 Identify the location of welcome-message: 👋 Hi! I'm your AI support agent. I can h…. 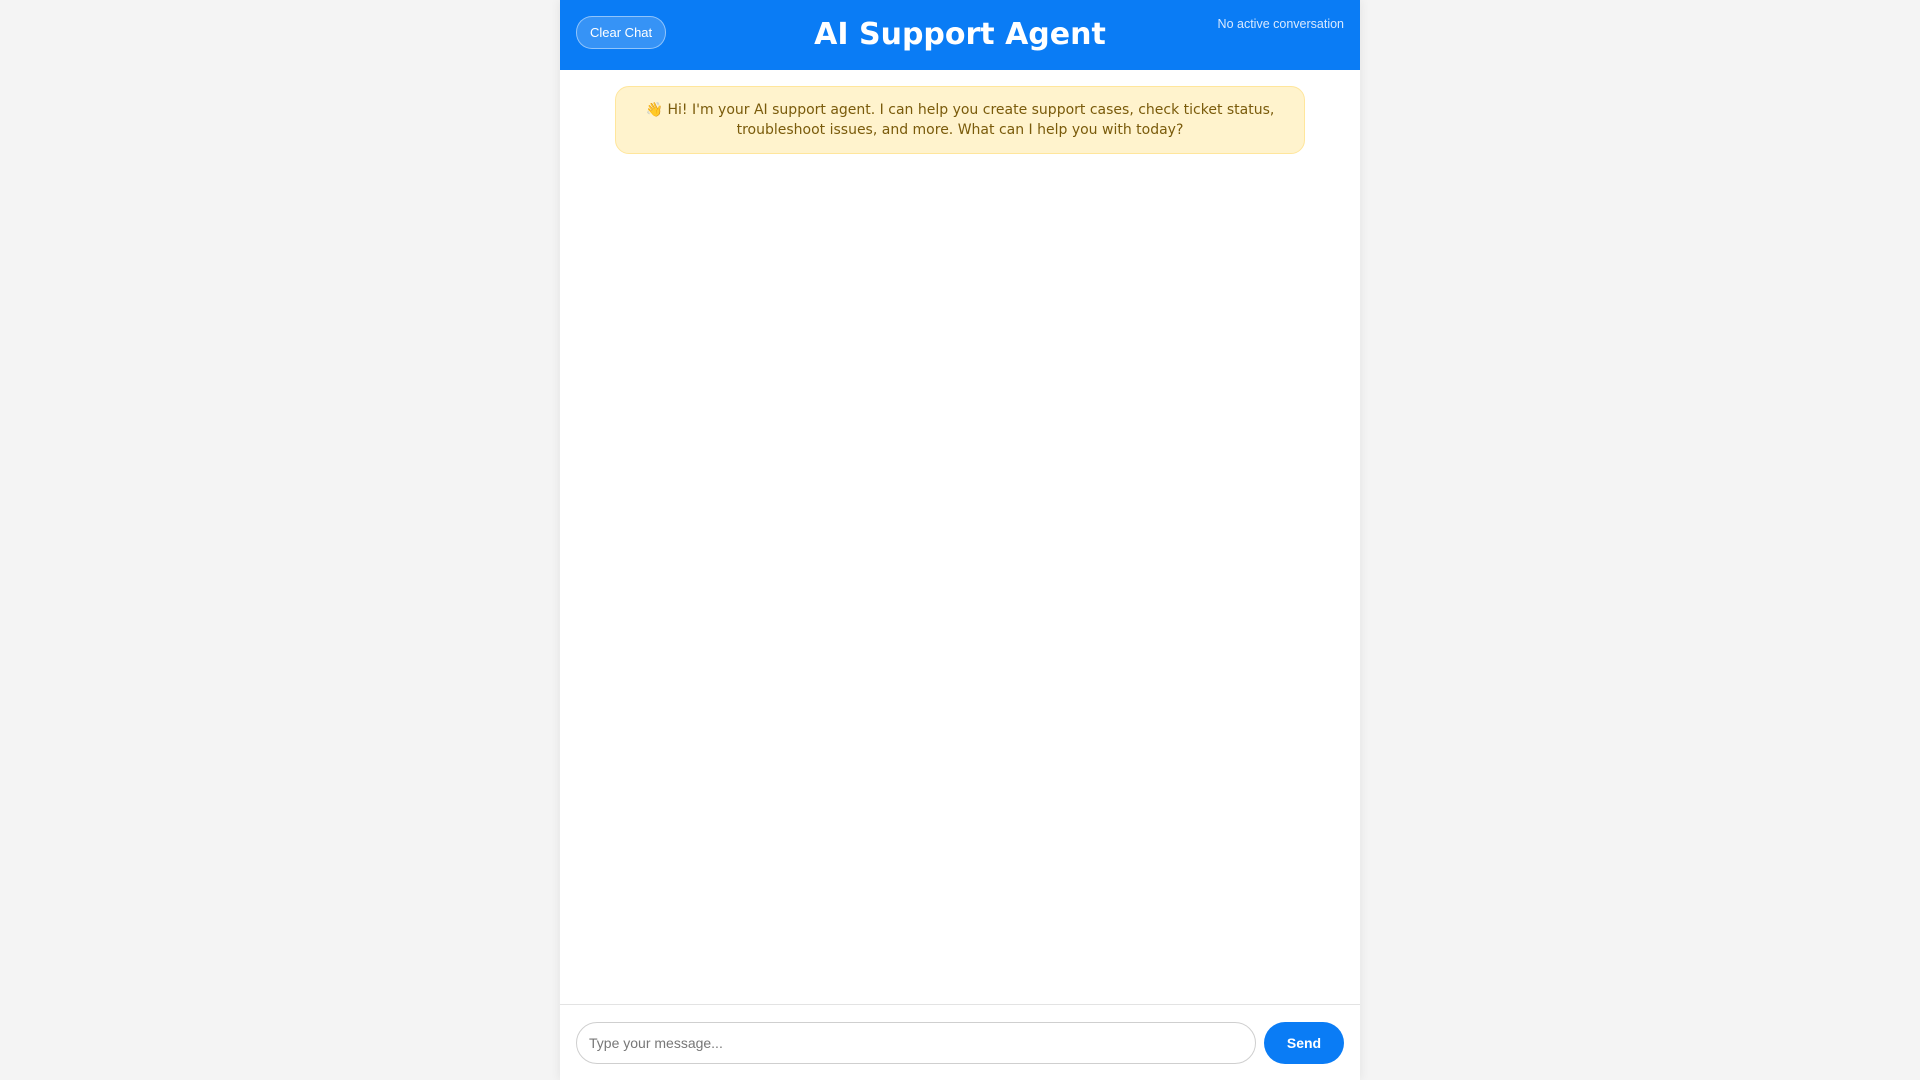
(960, 120).